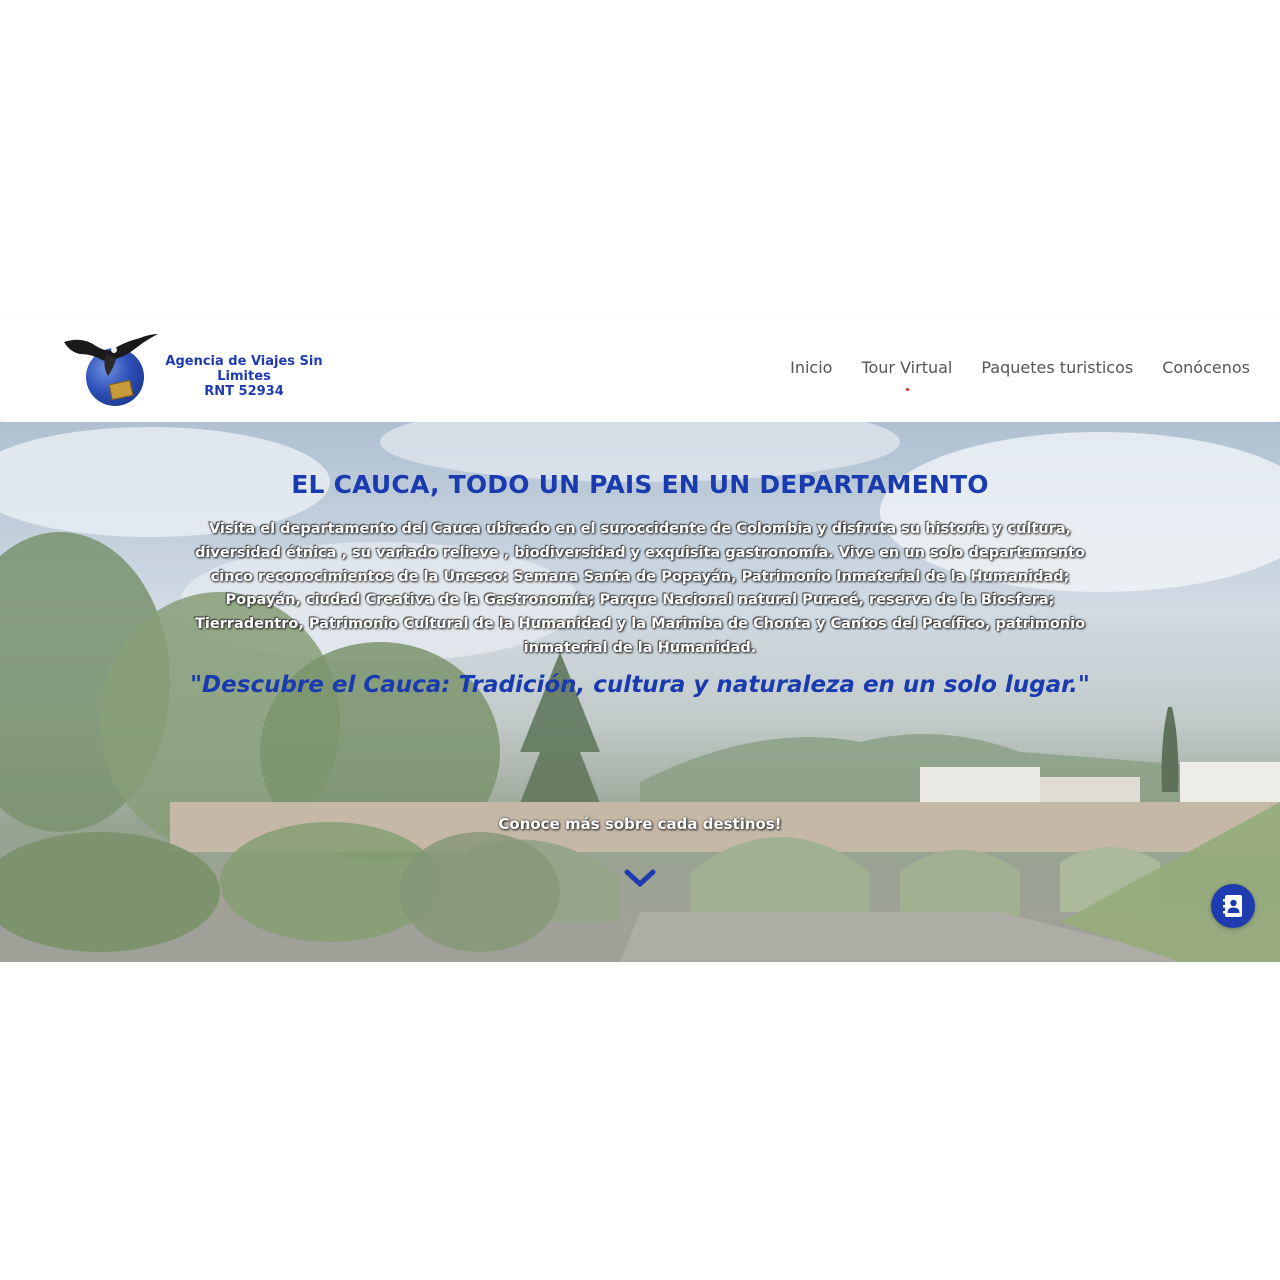 The height and width of the screenshot is (1280, 1280). I want to click on nav-item-conocenos: Conócenos, so click(1206, 367).